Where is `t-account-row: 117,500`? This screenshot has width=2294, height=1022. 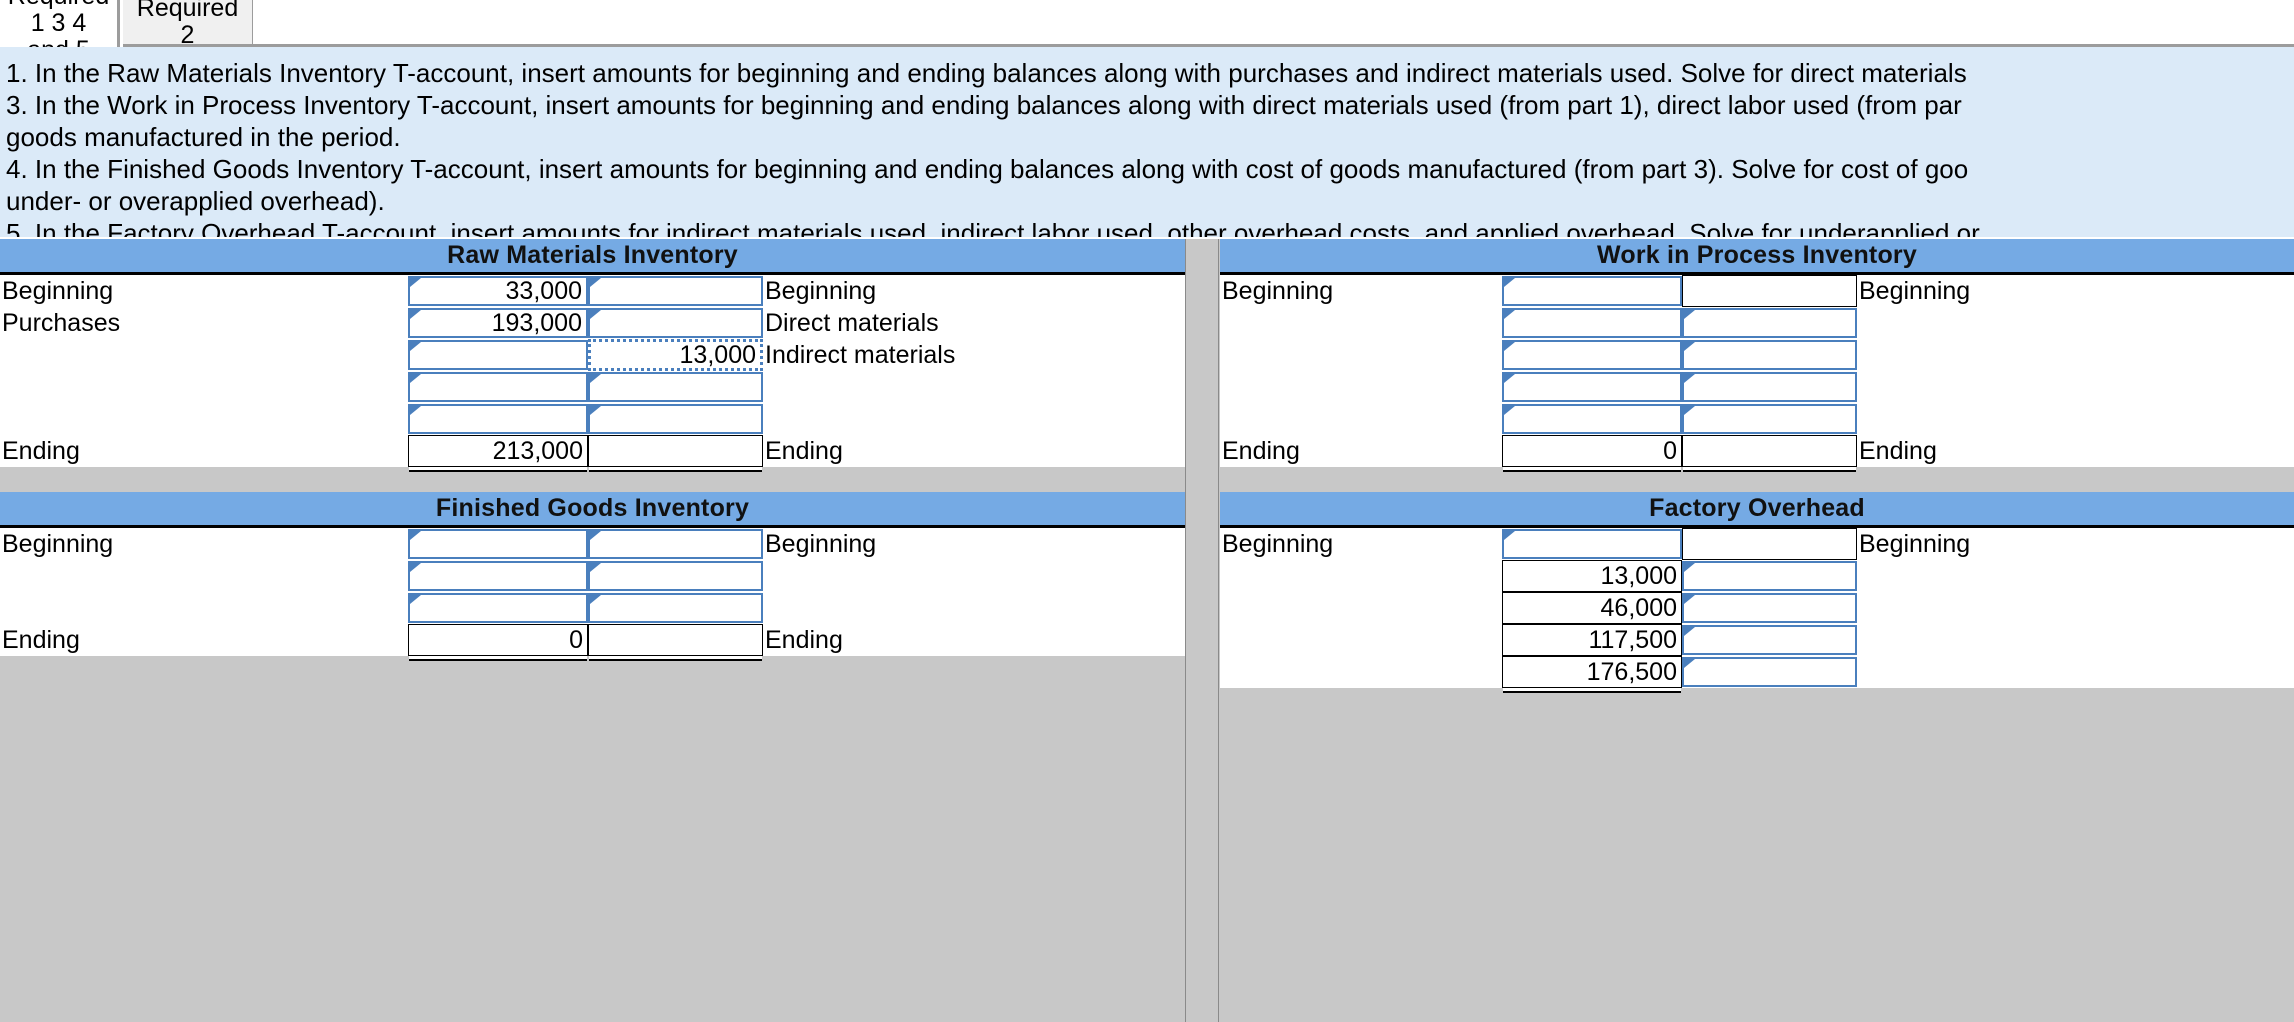
t-account-row: 117,500 is located at coordinates (1757, 640).